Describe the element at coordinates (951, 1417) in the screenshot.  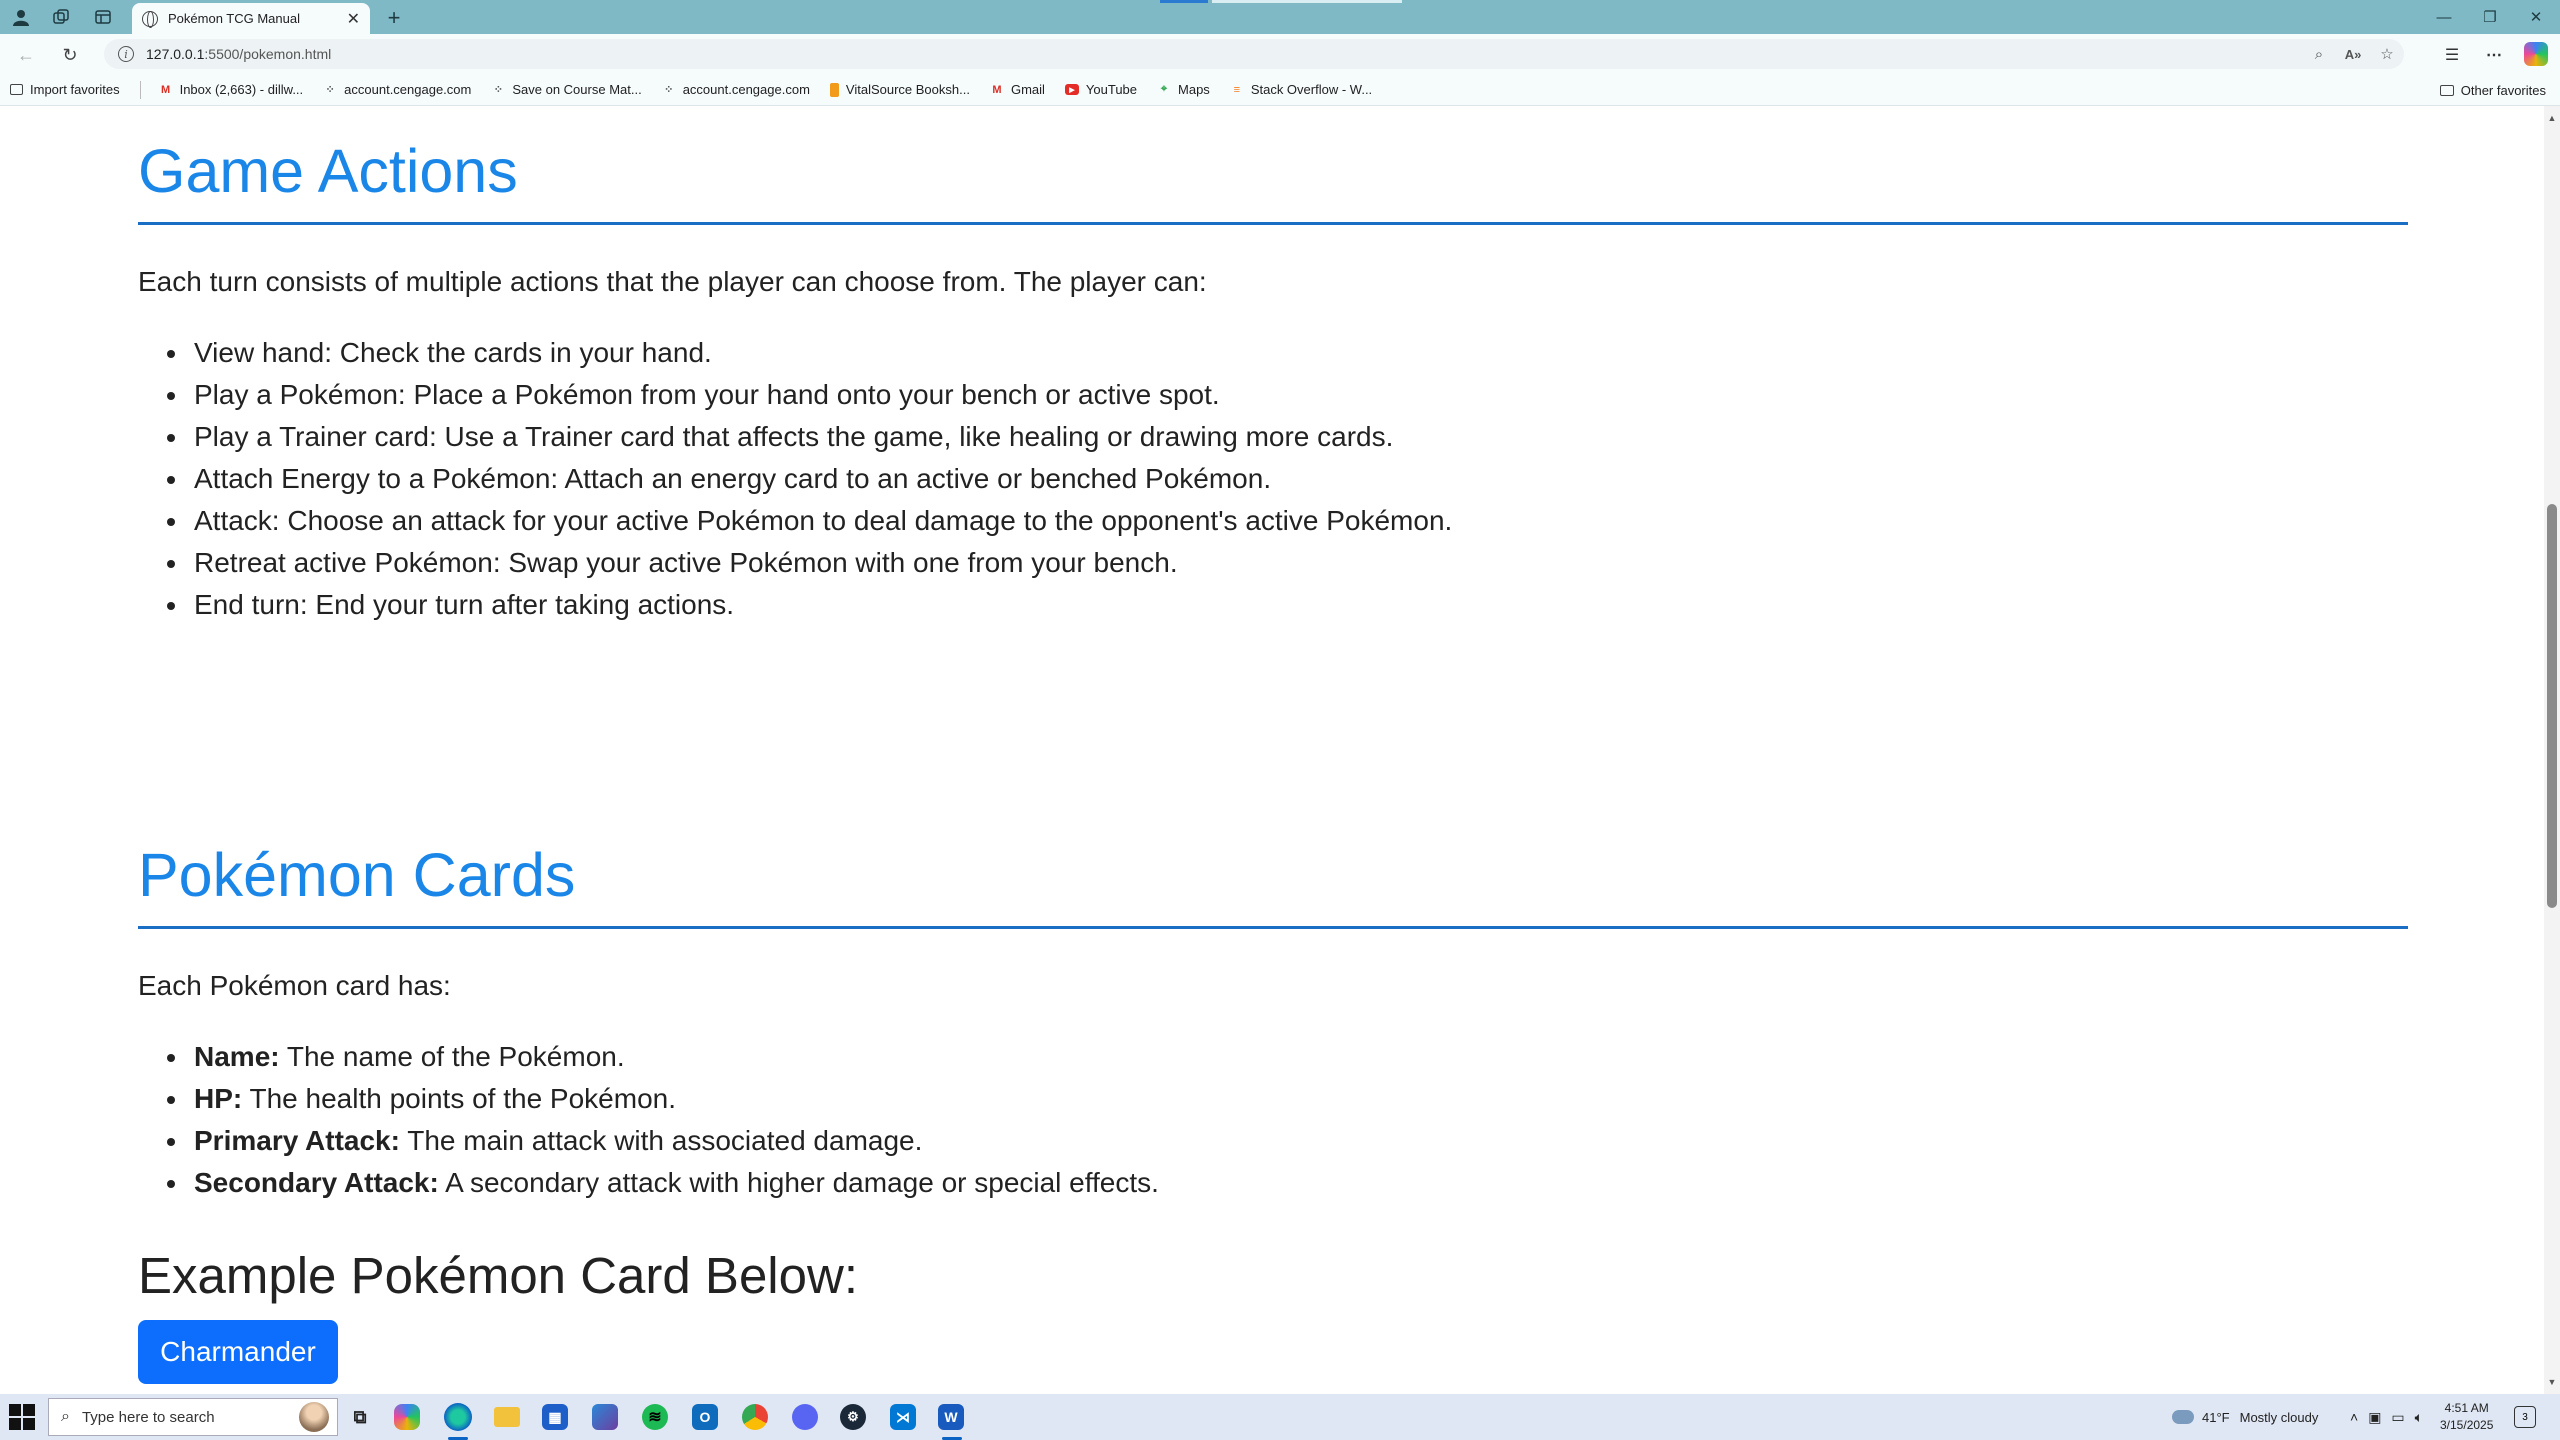
I see `word-icon: W` at that location.